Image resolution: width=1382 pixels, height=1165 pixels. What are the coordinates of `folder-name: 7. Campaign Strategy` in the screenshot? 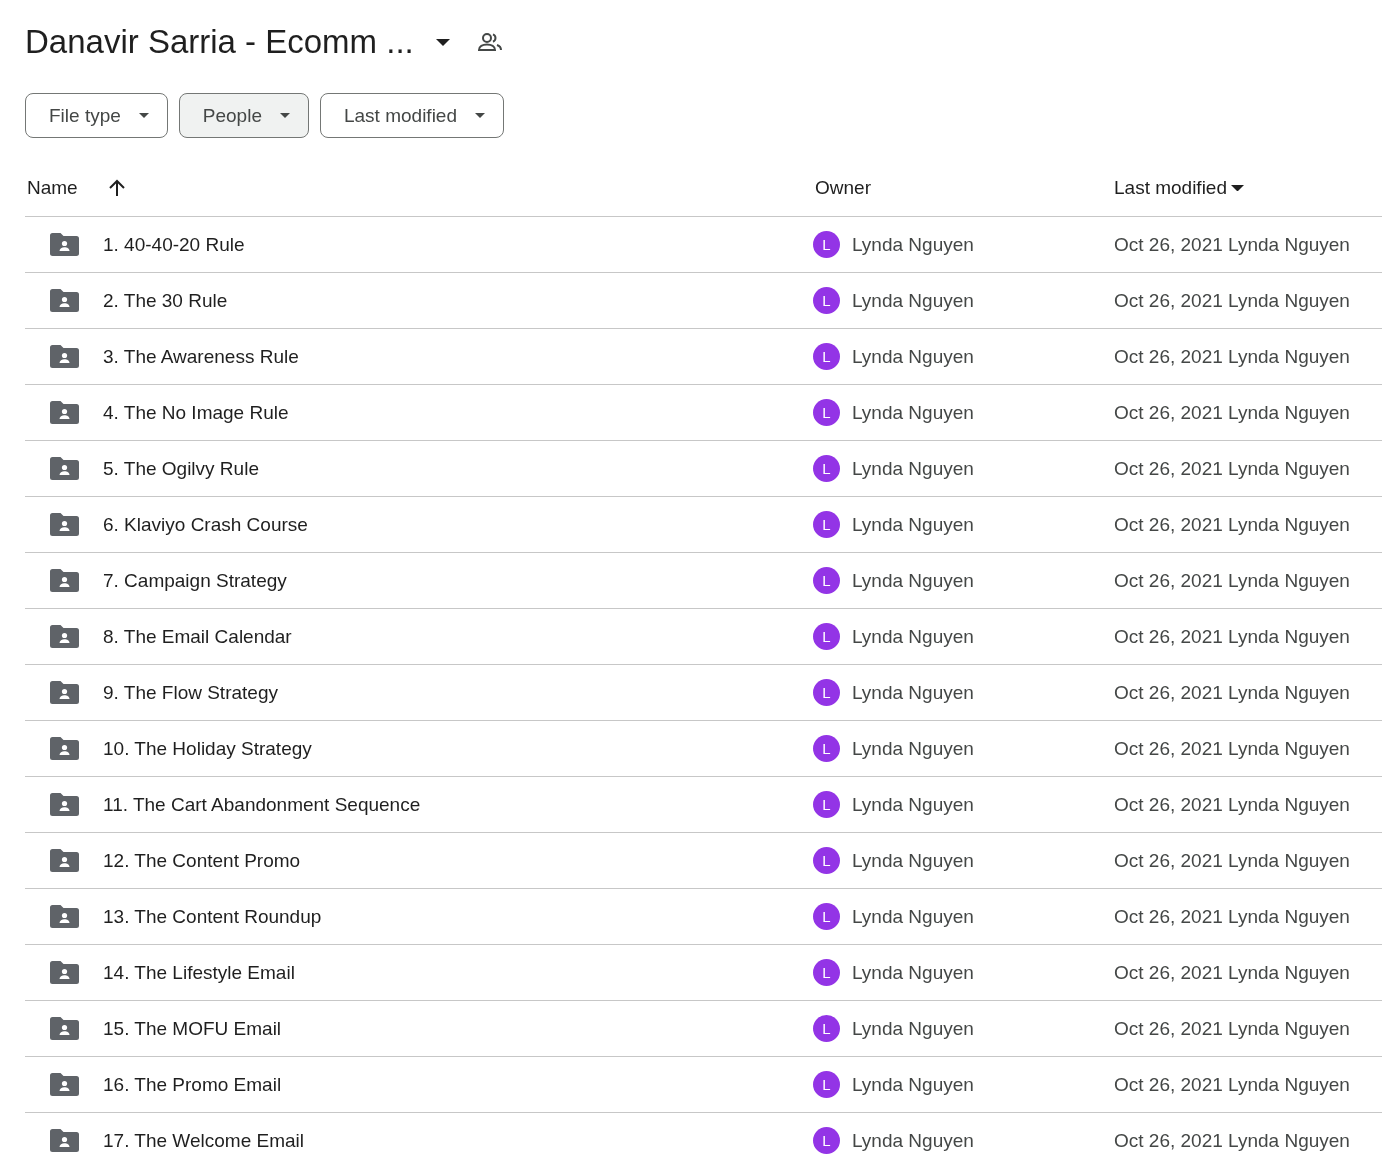 It's located at (195, 580).